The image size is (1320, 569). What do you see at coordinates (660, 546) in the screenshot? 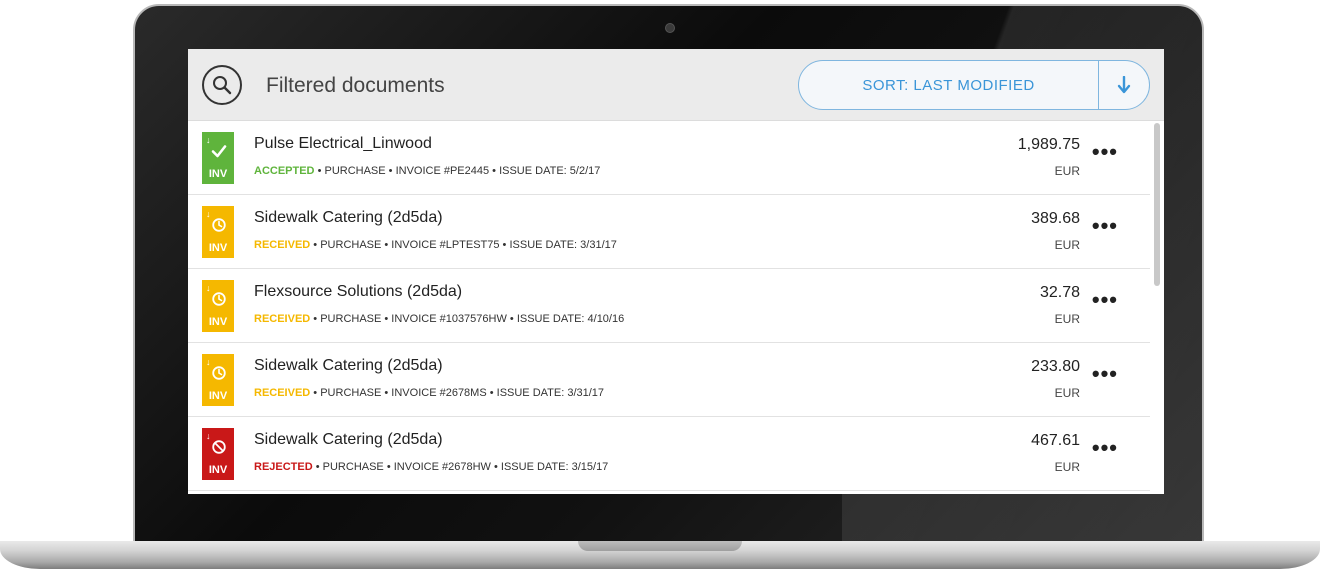
I see `laptop-base-notch` at bounding box center [660, 546].